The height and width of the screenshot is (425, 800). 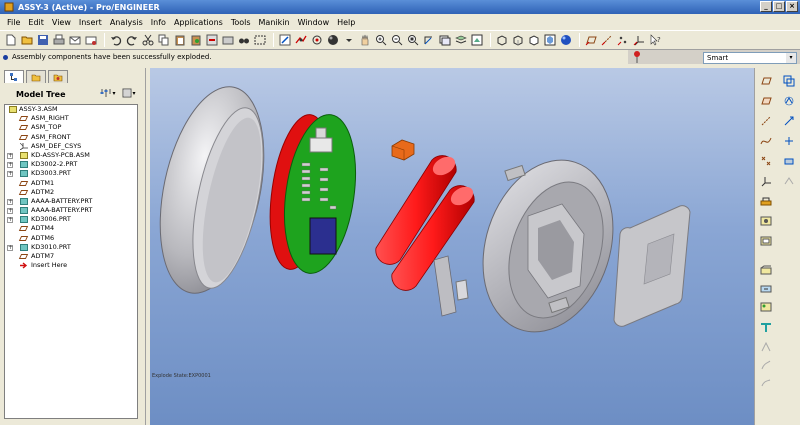 I want to click on menu-help: Help, so click(x=346, y=22).